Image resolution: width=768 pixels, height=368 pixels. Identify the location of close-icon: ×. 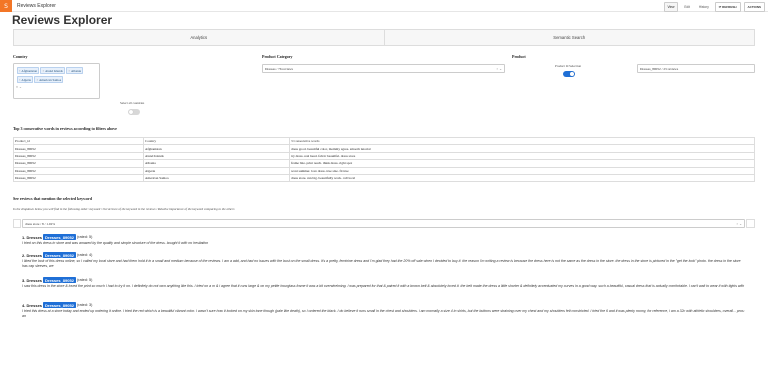
(69, 71).